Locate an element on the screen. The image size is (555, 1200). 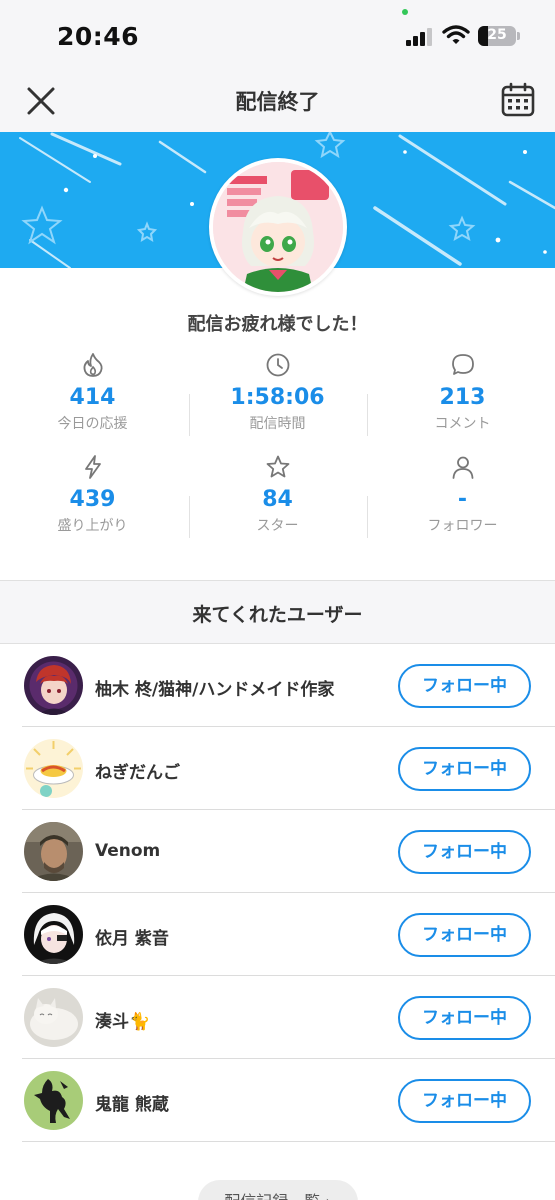
signal-icon is located at coordinates (420, 37).